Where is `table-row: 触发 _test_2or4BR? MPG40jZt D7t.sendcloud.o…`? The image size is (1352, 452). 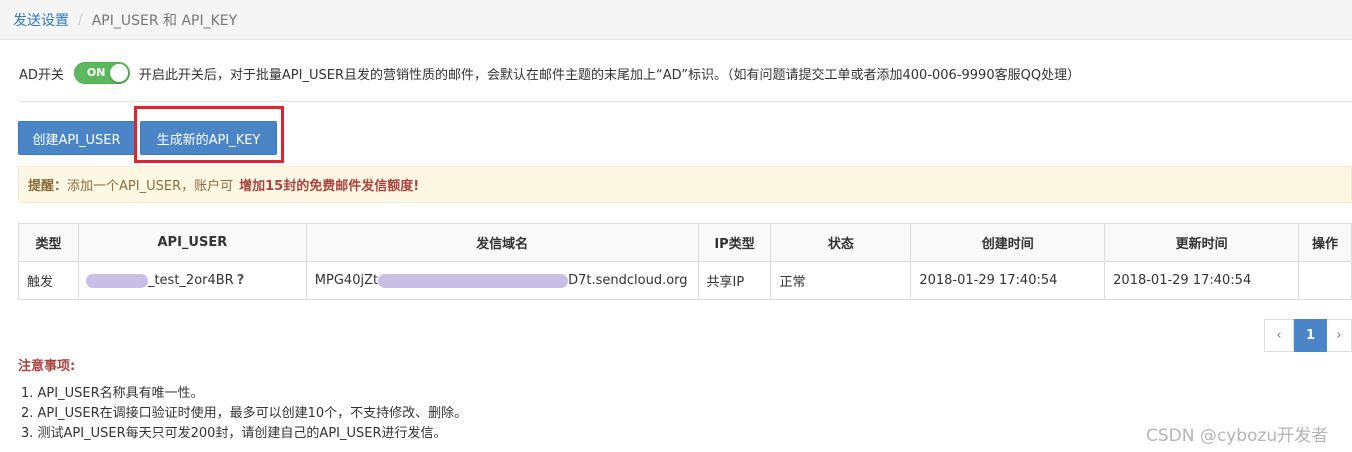
table-row: 触发 _test_2or4BR? MPG40jZt D7t.sendcloud.o… is located at coordinates (685, 280).